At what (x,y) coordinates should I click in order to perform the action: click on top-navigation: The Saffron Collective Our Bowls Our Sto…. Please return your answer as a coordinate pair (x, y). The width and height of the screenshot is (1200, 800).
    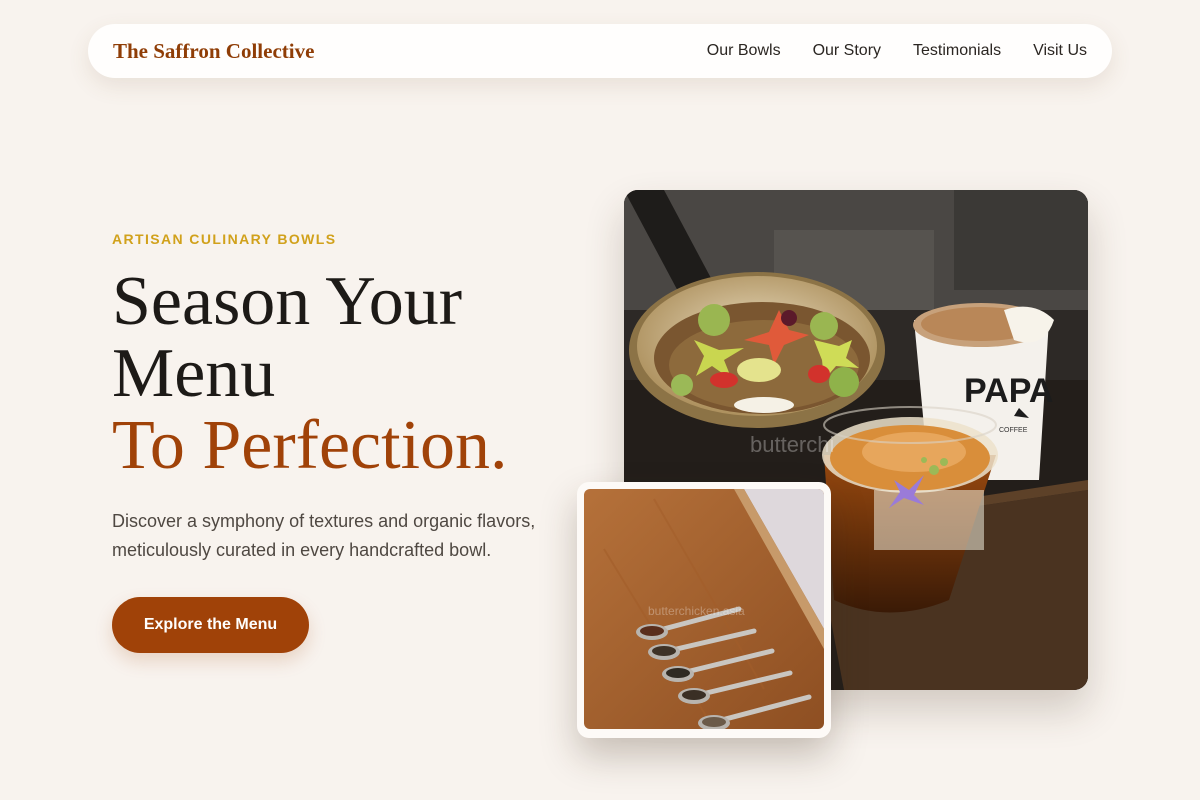
    Looking at the image, I should click on (600, 51).